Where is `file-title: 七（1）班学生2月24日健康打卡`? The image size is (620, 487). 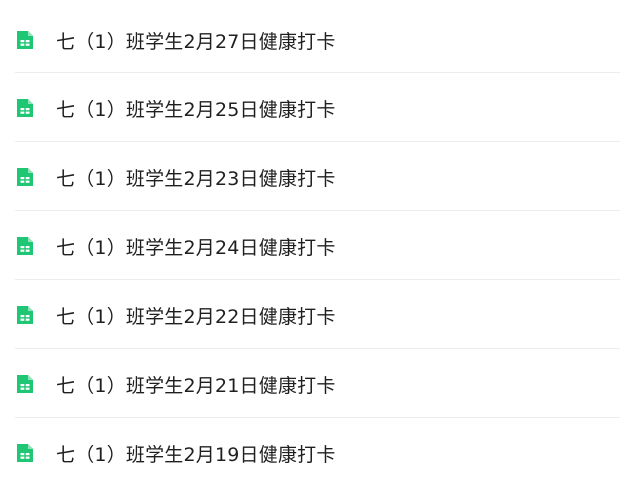
file-title: 七（1）班学生2月24日健康打卡 is located at coordinates (196, 247).